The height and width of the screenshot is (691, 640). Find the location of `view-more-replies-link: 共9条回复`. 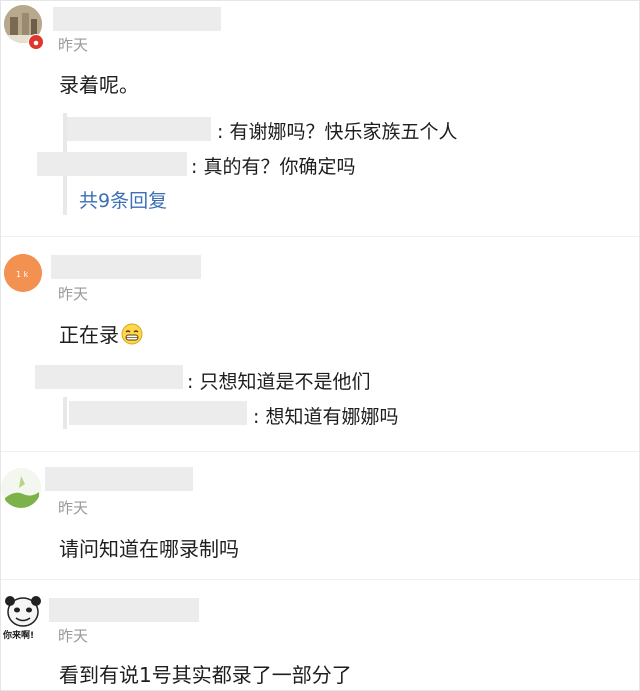

view-more-replies-link: 共9条回复 is located at coordinates (123, 199).